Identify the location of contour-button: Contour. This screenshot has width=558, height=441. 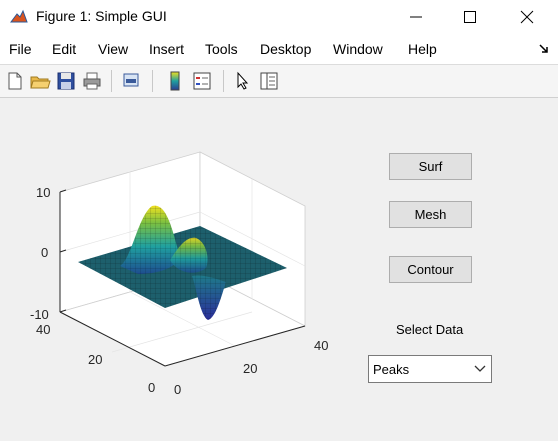
(430, 269).